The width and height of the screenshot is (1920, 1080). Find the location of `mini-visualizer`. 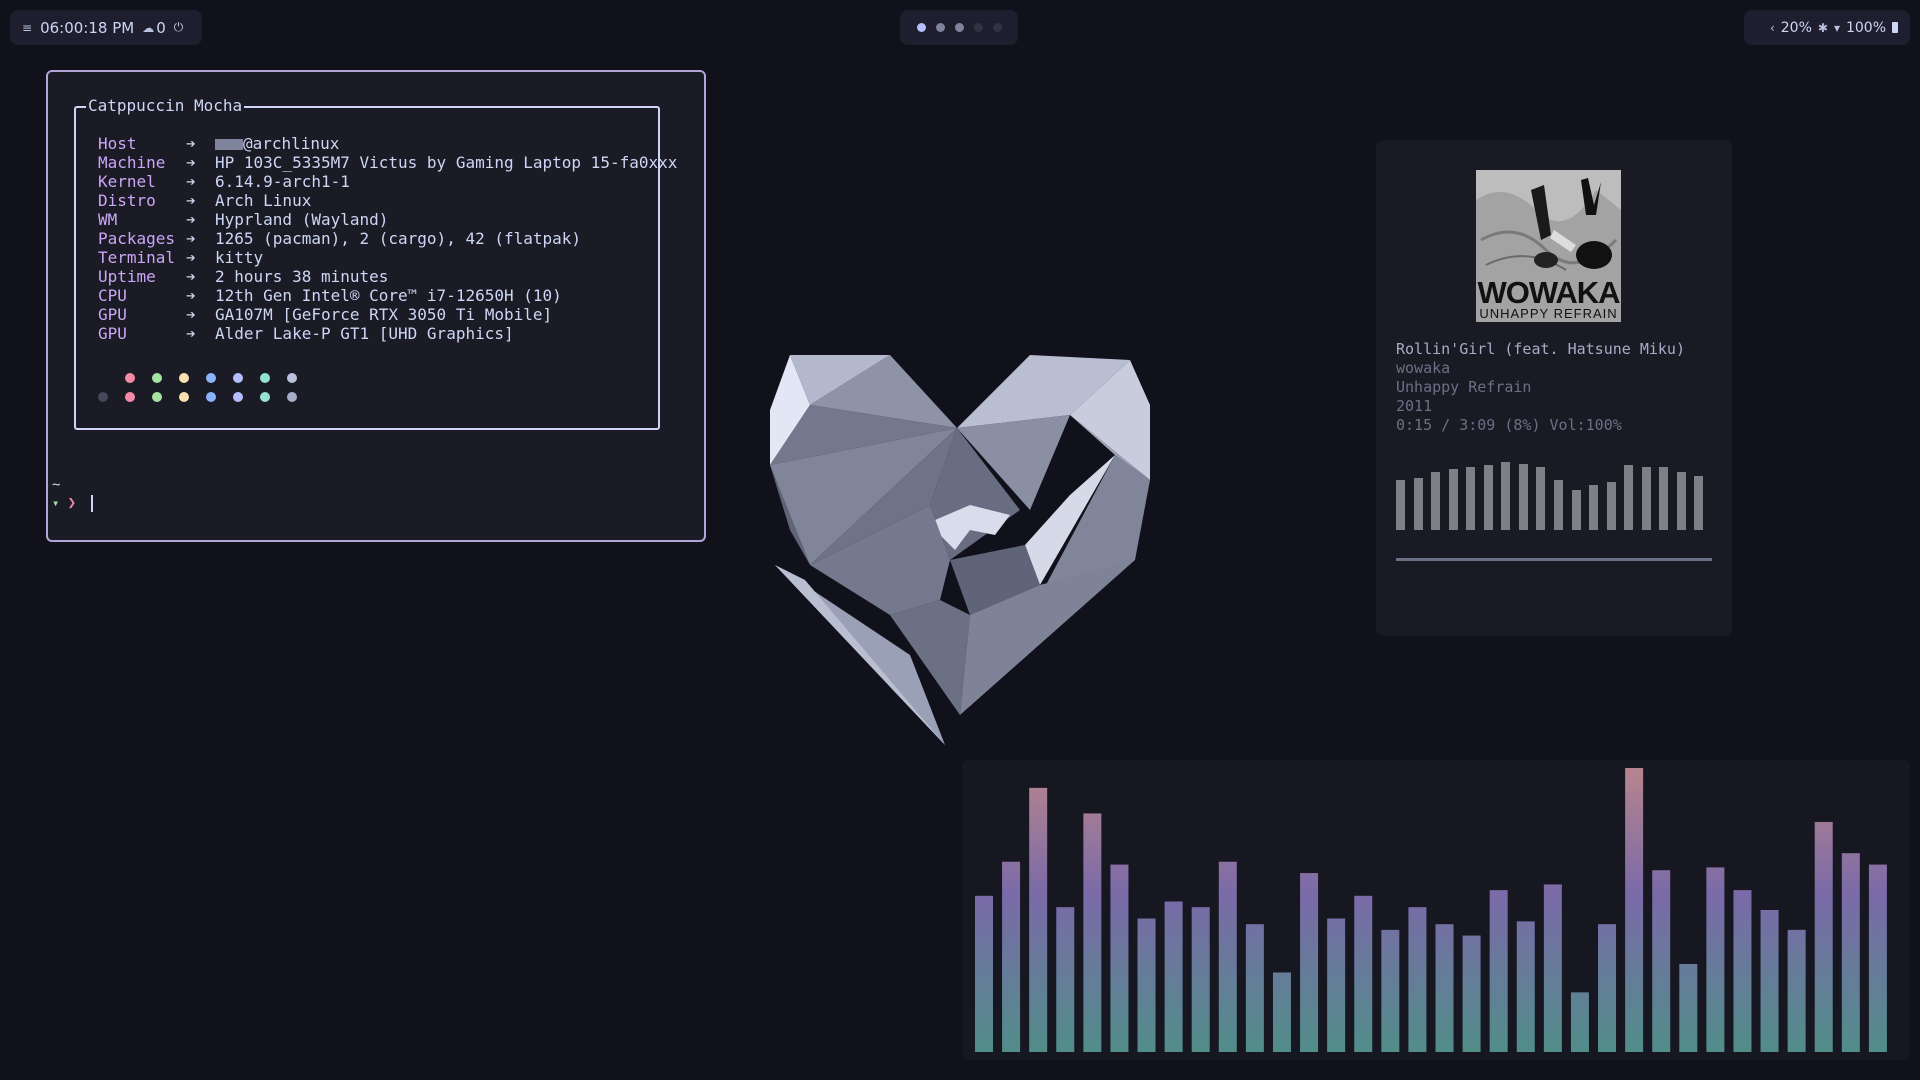

mini-visualizer is located at coordinates (1554, 494).